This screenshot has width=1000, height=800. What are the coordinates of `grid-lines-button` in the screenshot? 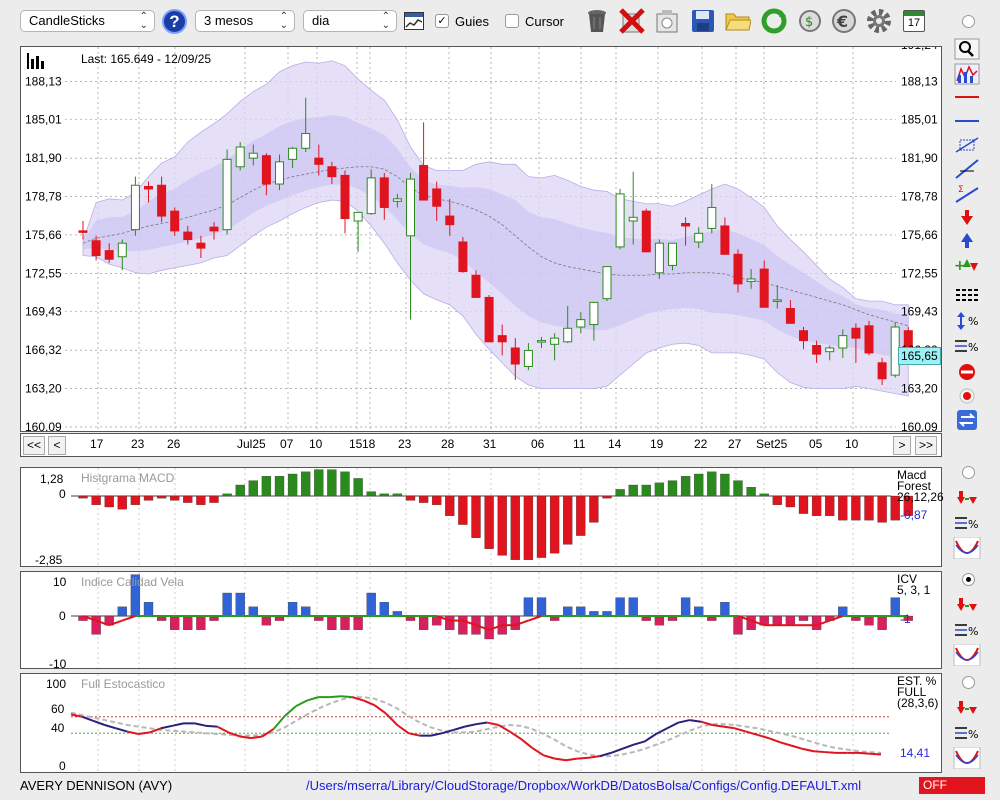 It's located at (967, 295).